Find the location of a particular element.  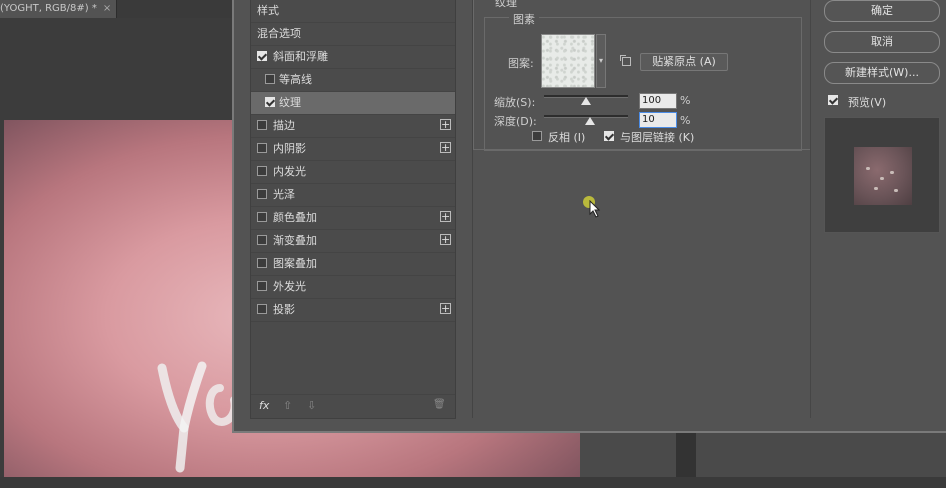

style-item-label: 颜色叠加 is located at coordinates (295, 217).